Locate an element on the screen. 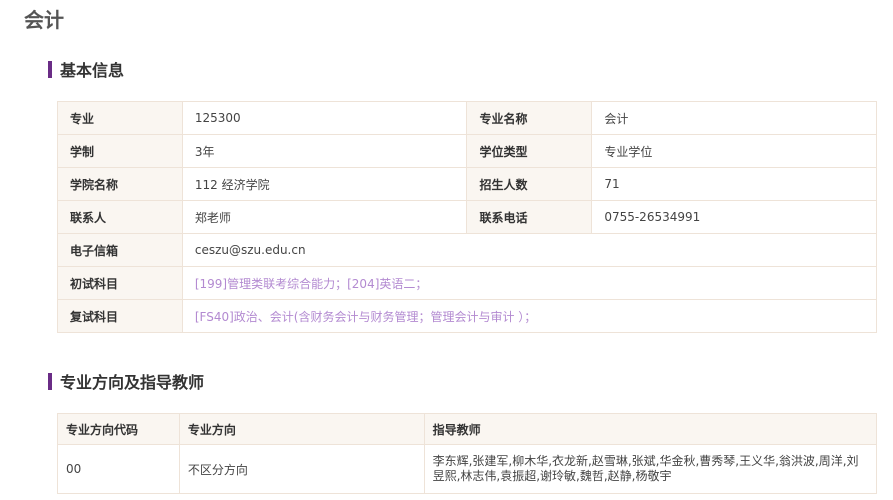 The image size is (893, 500). info-row-prelim: 初试科目 [199]管理类联考综合能力；[204]英语二； is located at coordinates (467, 283).